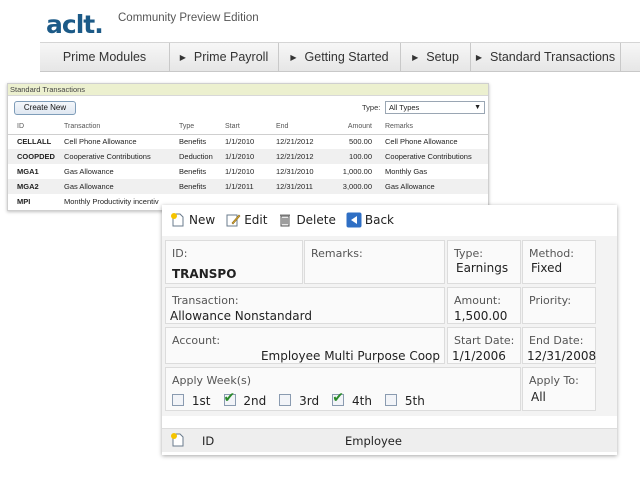 The image size is (640, 480). Describe the element at coordinates (309, 401) in the screenshot. I see `week-3rd-label: 3rd` at that location.